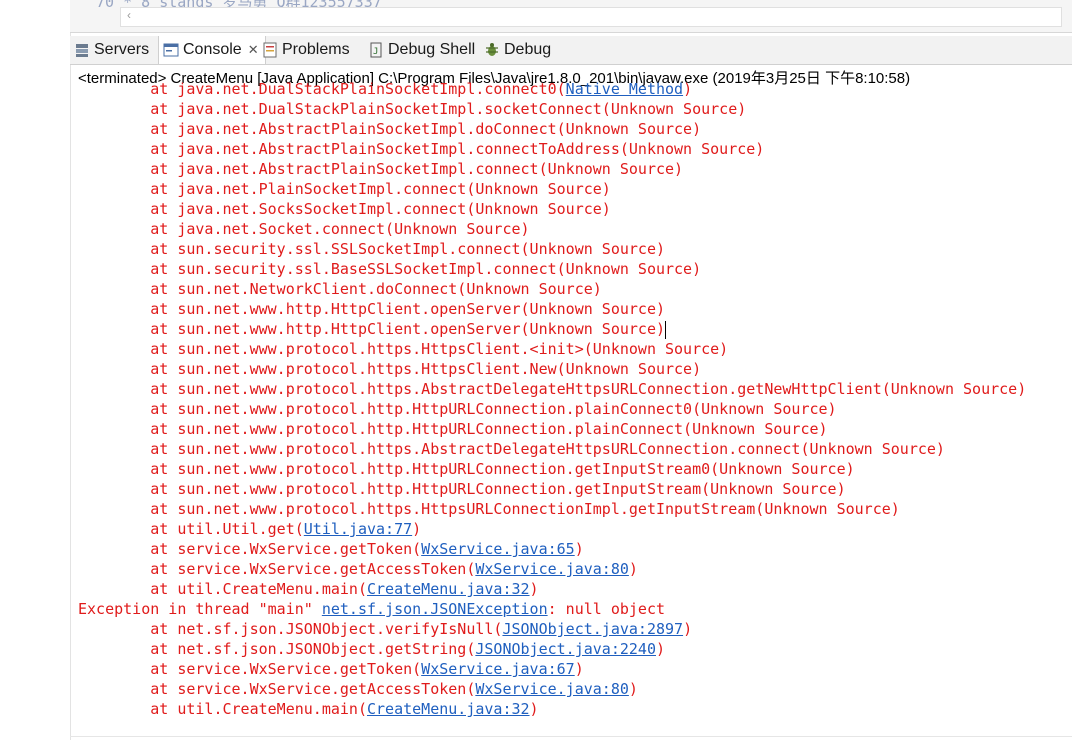 The height and width of the screenshot is (740, 1072). I want to click on console-line-text: at net.sf.json.JSONObject.getString(, so click(277, 649).